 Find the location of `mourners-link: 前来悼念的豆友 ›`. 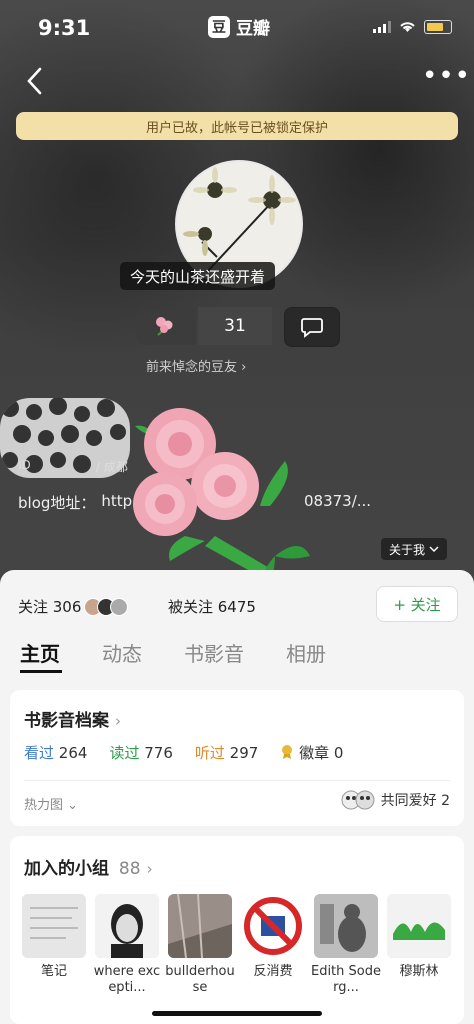

mourners-link: 前来悼念的豆友 › is located at coordinates (196, 365).